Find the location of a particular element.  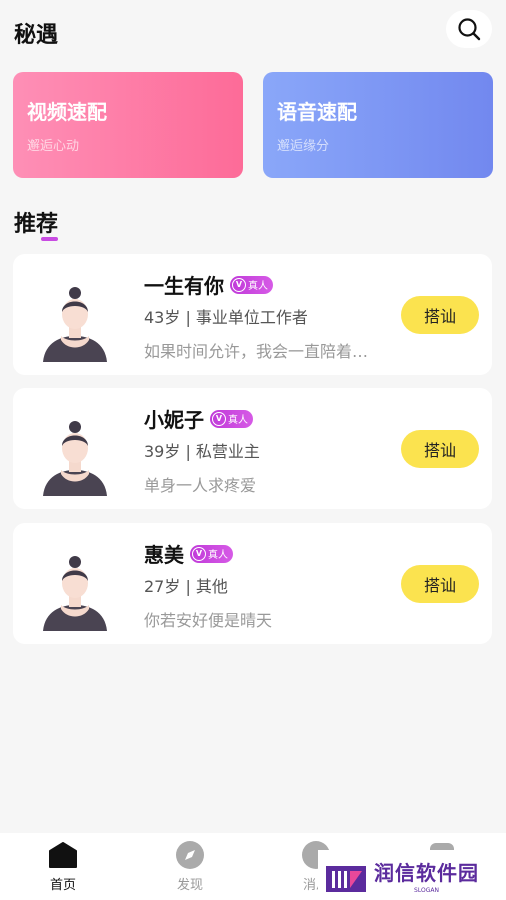

user-meta: 27岁 | 其他 is located at coordinates (186, 586).